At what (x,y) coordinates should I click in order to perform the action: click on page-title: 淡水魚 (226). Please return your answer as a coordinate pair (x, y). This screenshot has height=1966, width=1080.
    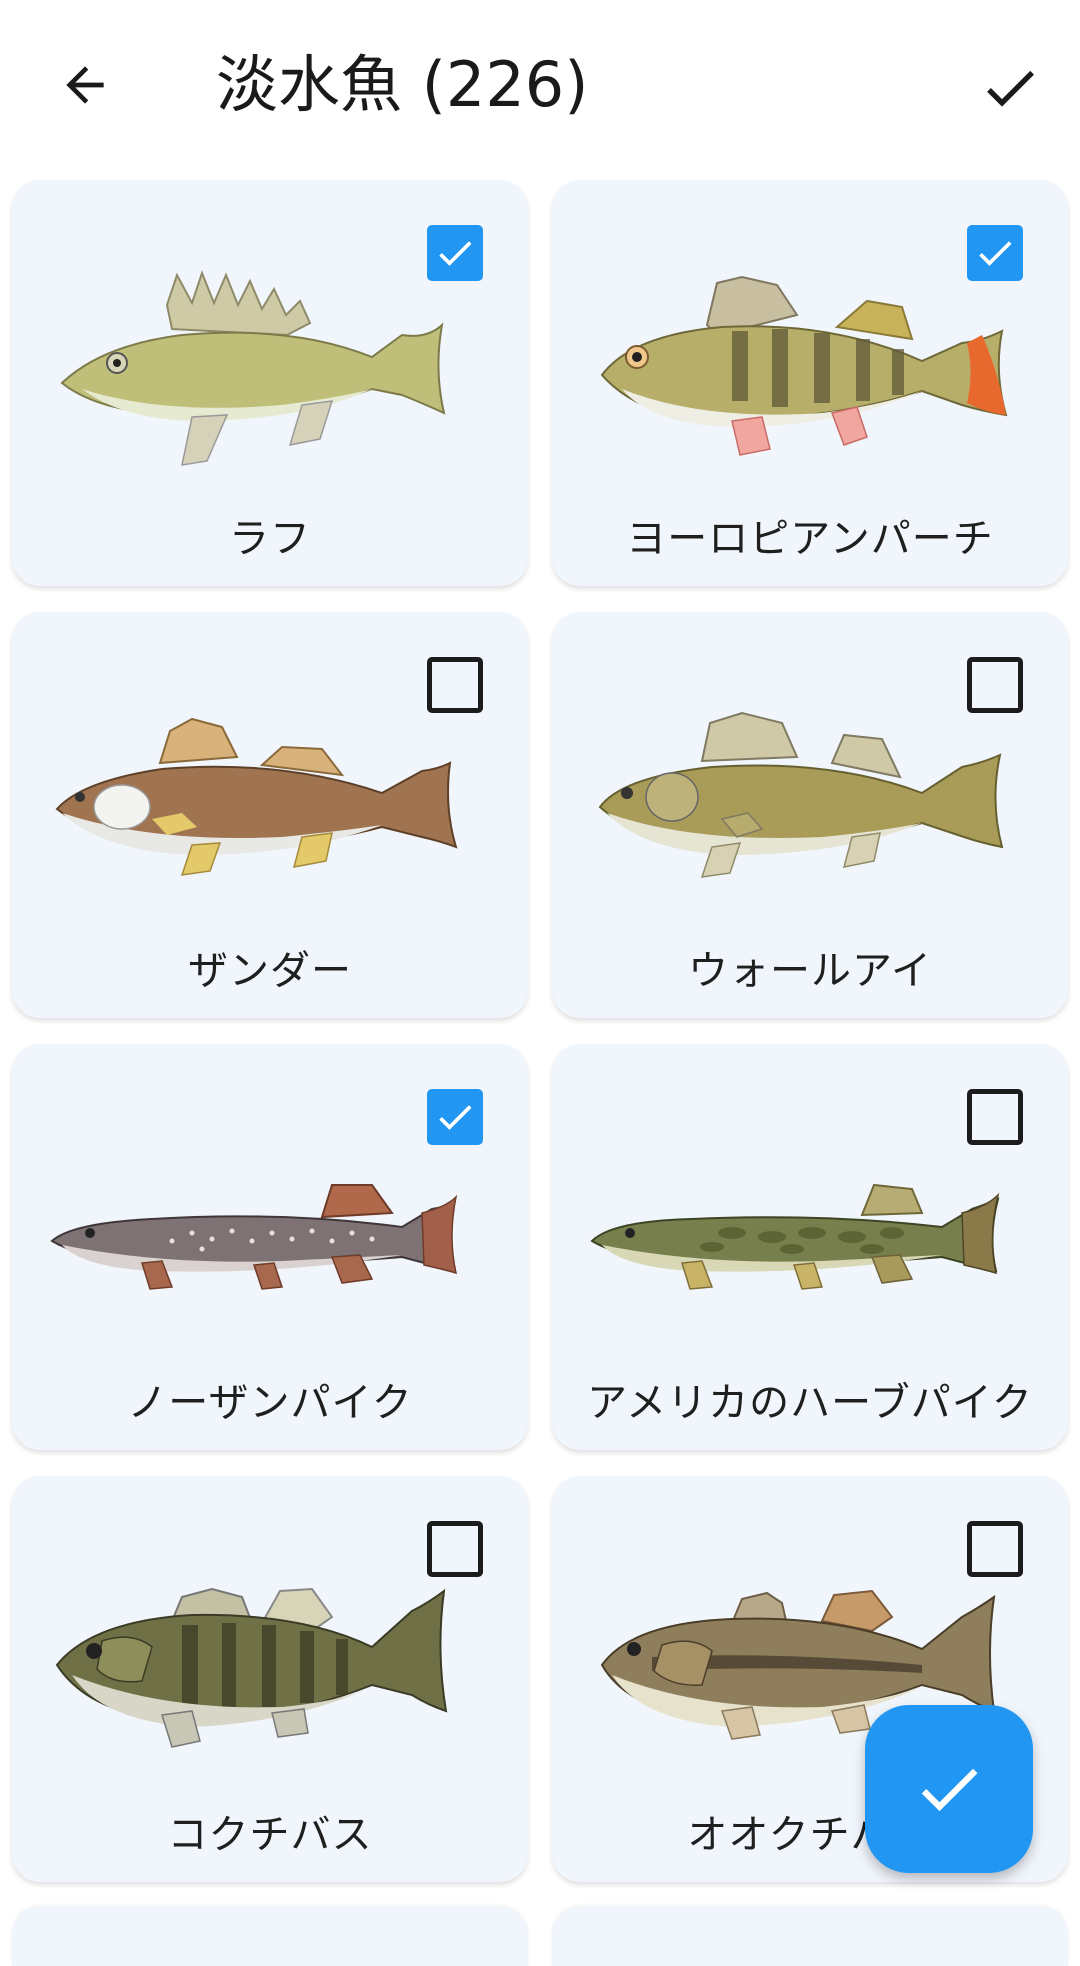
    Looking at the image, I should click on (402, 84).